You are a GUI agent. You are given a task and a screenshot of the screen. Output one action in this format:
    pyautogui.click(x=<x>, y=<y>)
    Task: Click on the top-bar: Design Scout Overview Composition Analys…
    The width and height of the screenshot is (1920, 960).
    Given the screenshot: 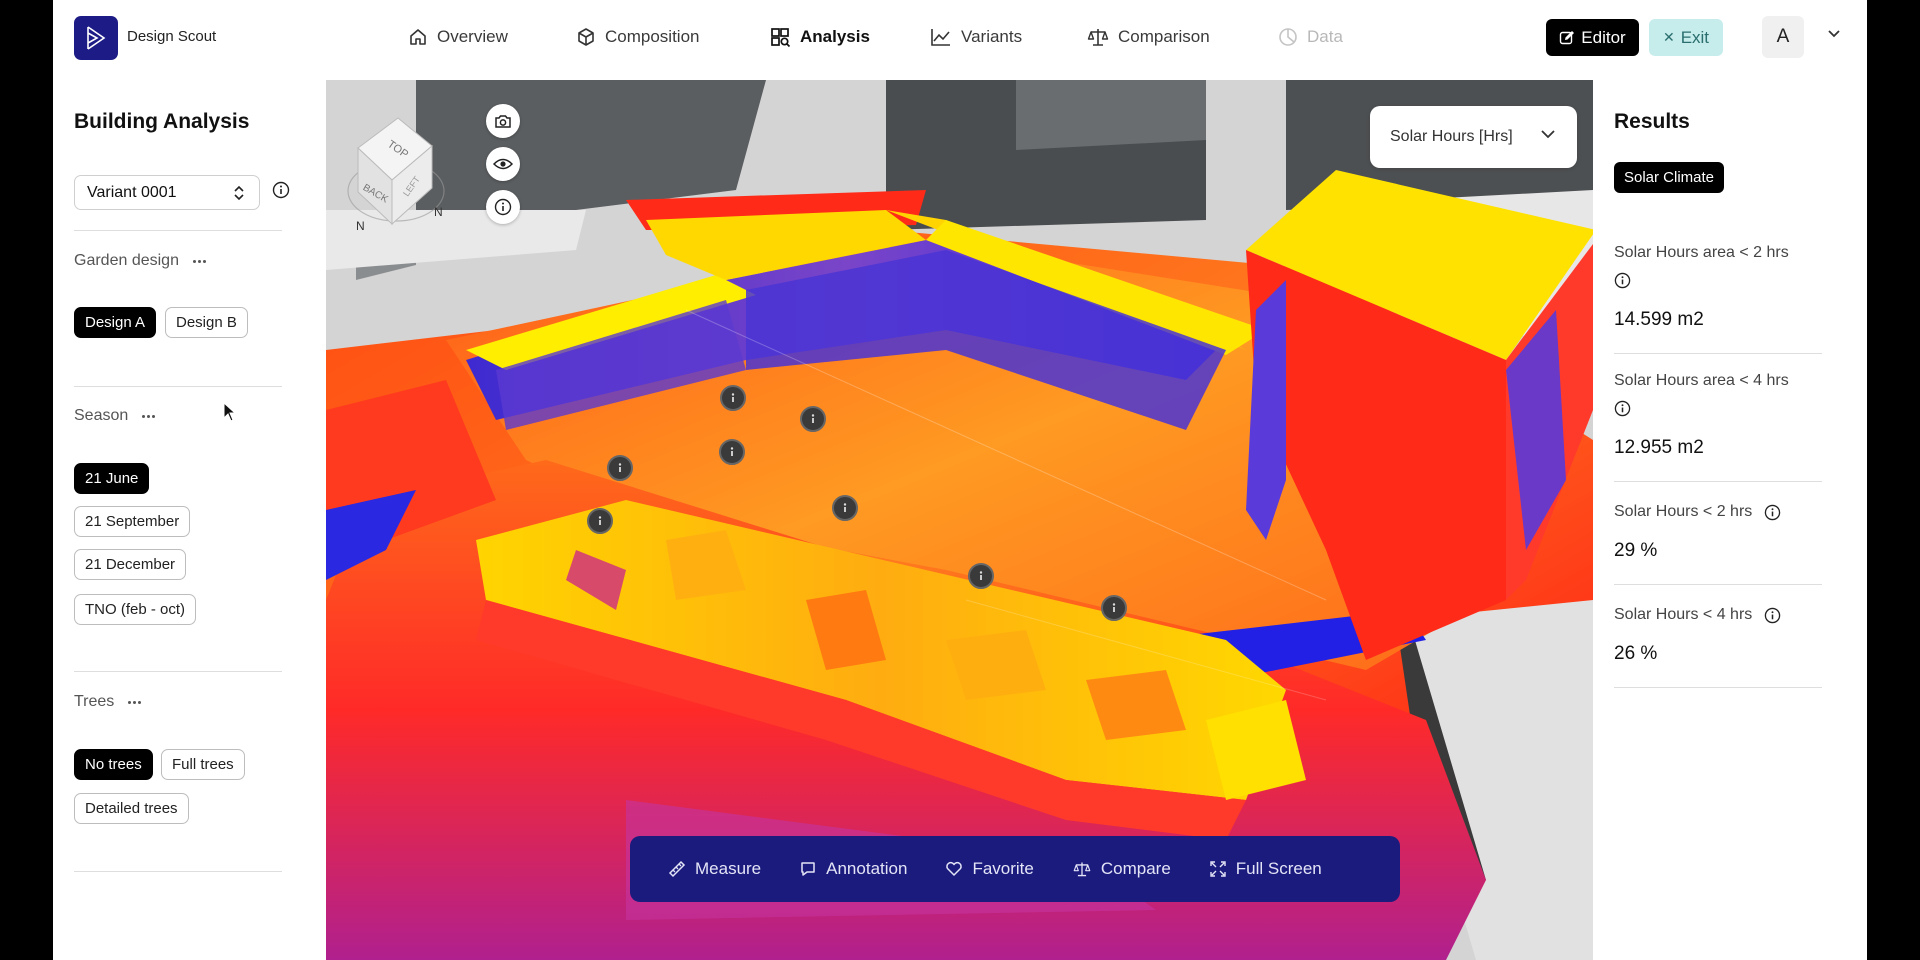 What is the action you would take?
    pyautogui.click(x=960, y=40)
    